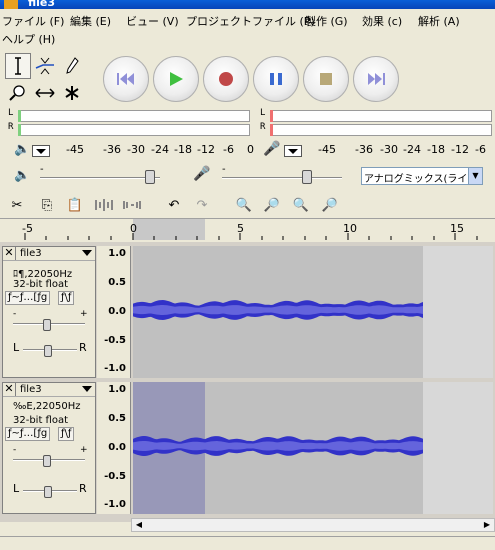 The height and width of the screenshot is (550, 495). Describe the element at coordinates (381, 116) in the screenshot. I see `meter-bar-left` at that location.